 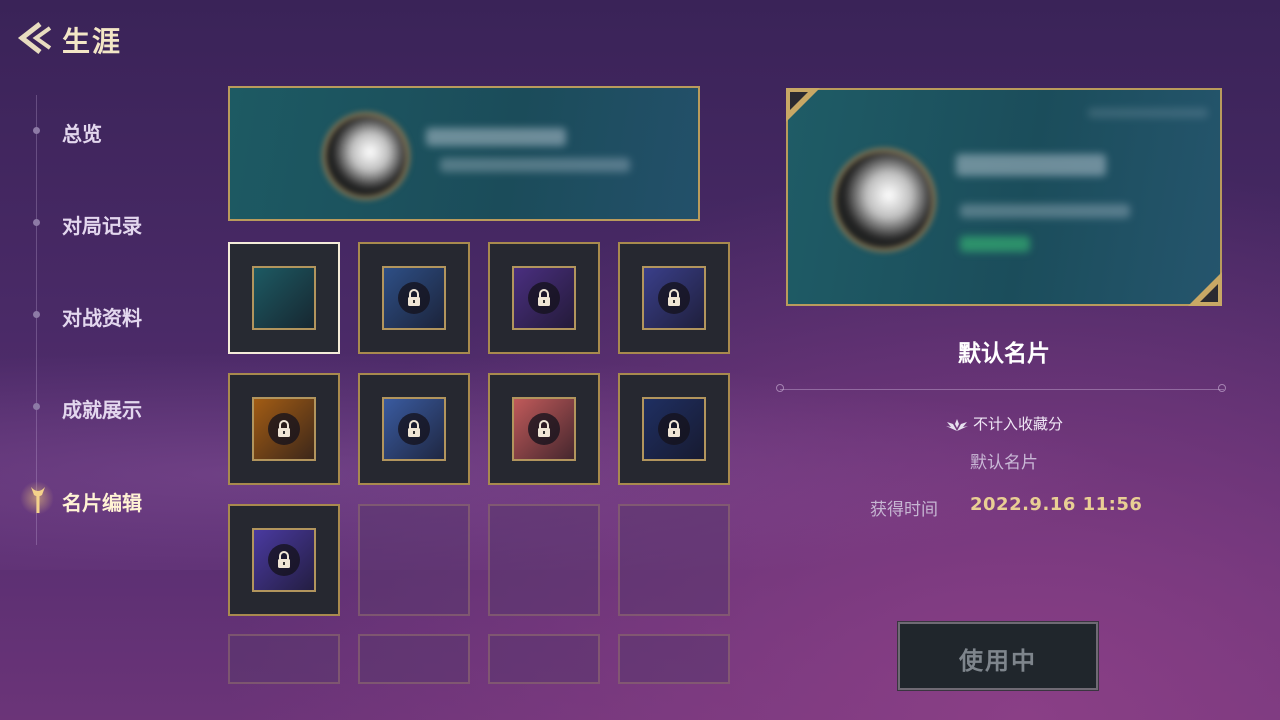 I want to click on in-use-button-label: 使用中, so click(x=998, y=661).